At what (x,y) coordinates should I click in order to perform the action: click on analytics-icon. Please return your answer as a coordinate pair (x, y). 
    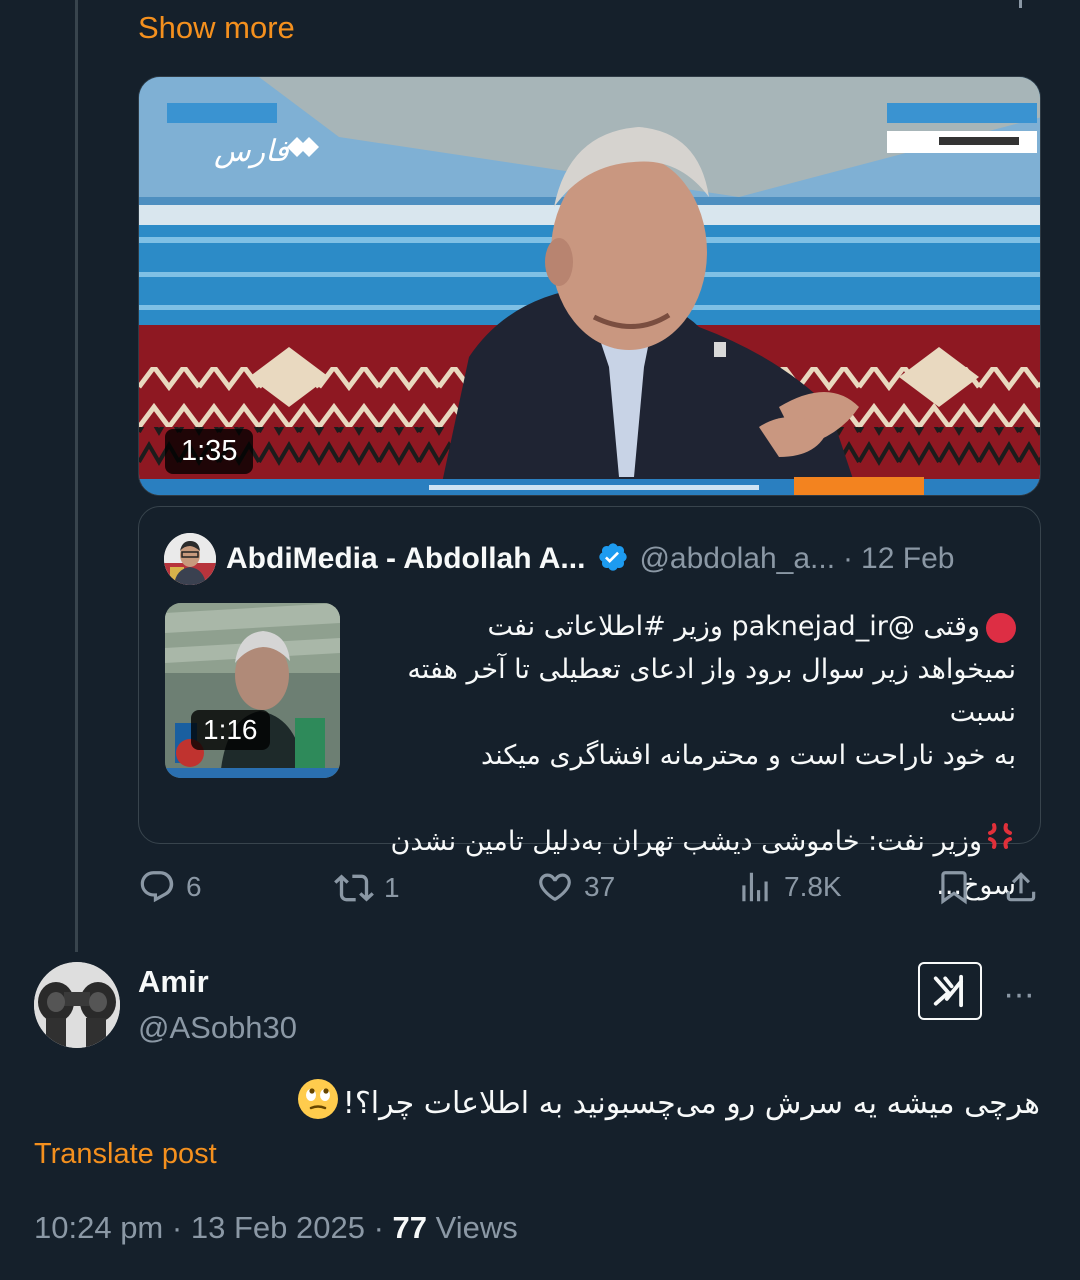
    Looking at the image, I should click on (755, 887).